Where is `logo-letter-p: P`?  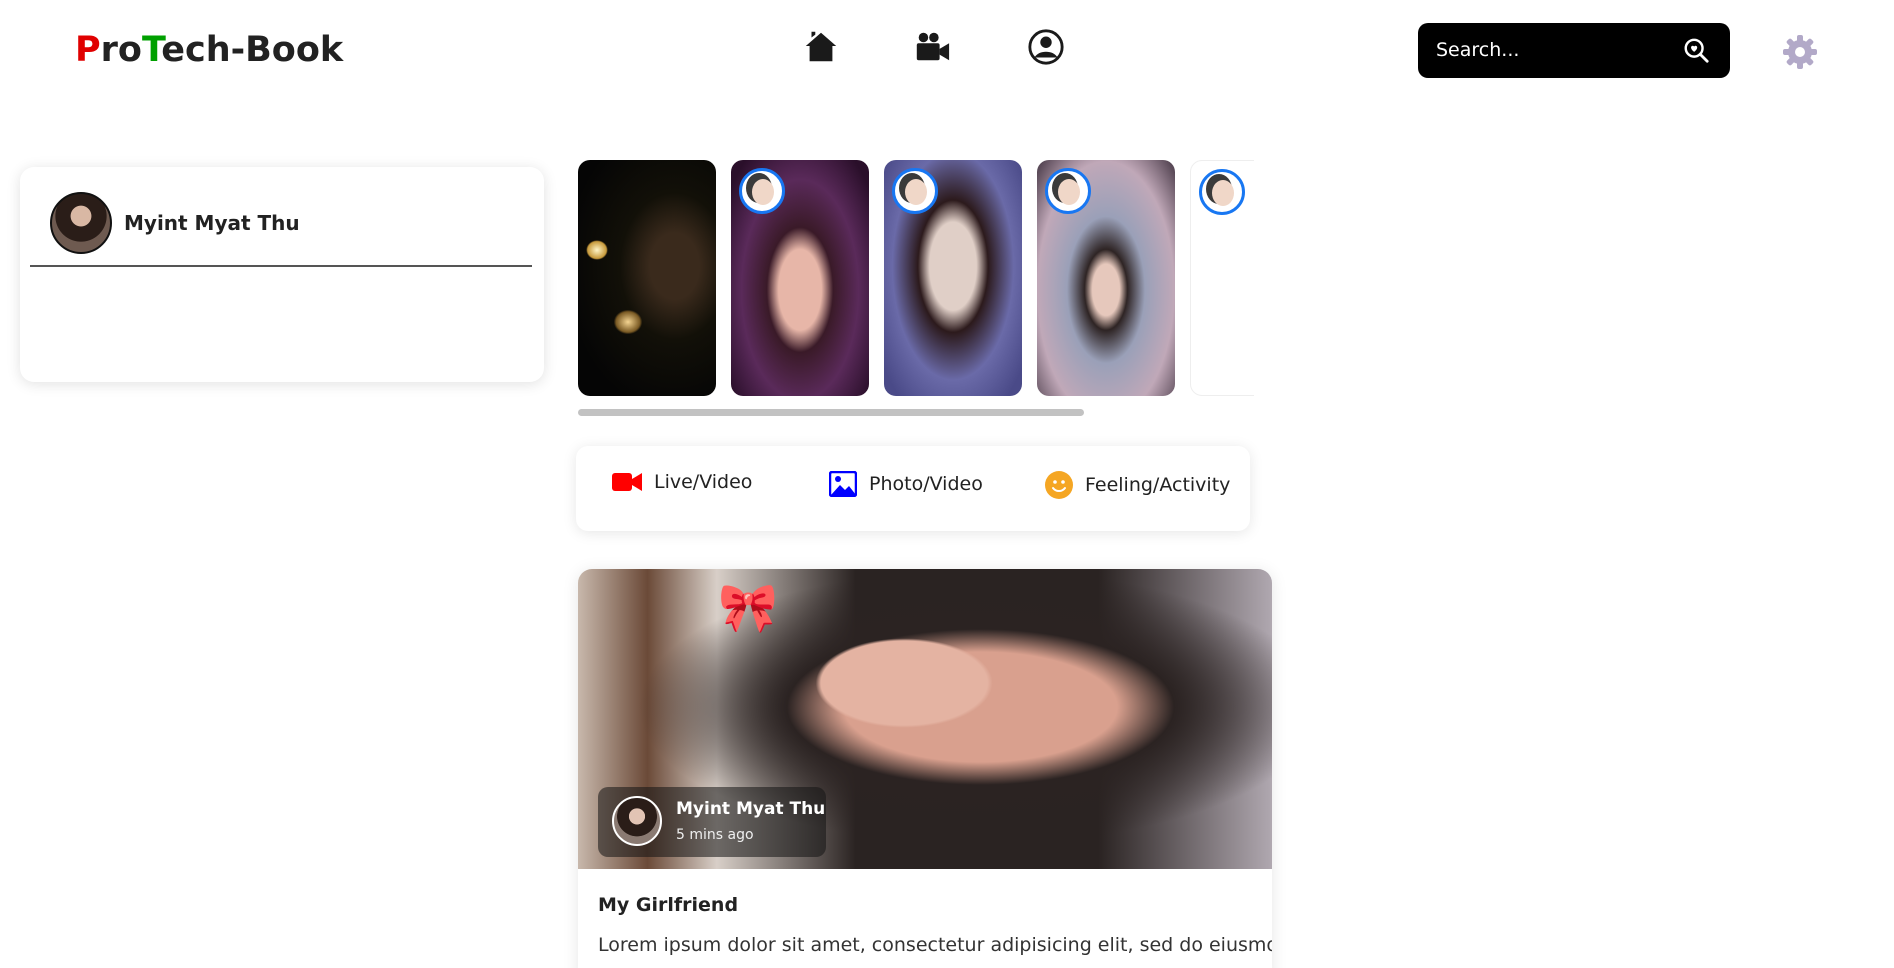 logo-letter-p: P is located at coordinates (88, 50).